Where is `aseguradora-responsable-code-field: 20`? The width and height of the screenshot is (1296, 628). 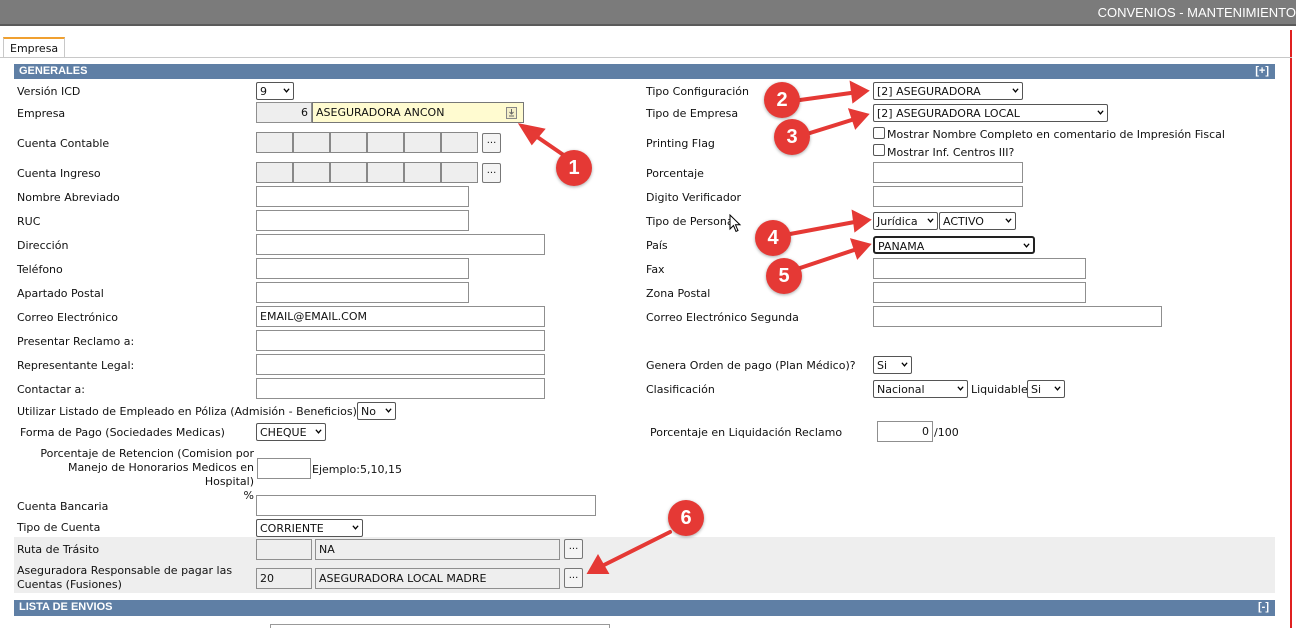 aseguradora-responsable-code-field: 20 is located at coordinates (284, 578).